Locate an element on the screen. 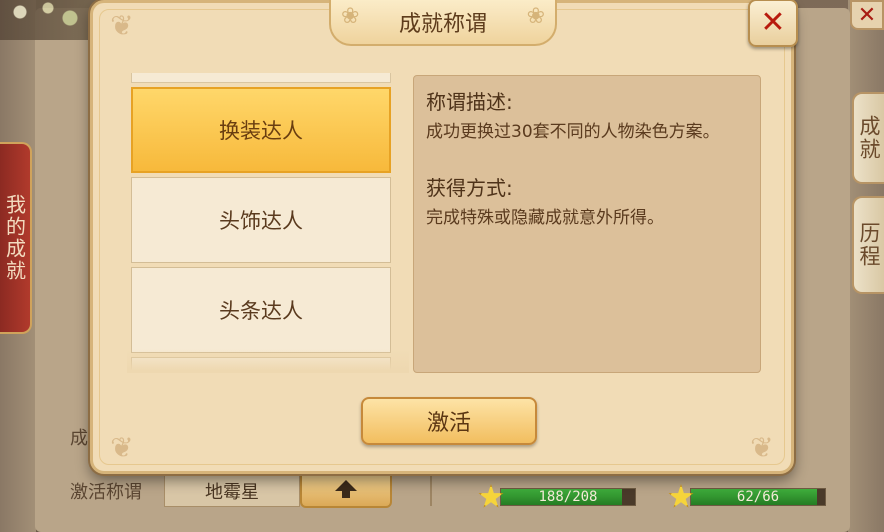 The height and width of the screenshot is (532, 884). close-button: ✕ is located at coordinates (773, 23).